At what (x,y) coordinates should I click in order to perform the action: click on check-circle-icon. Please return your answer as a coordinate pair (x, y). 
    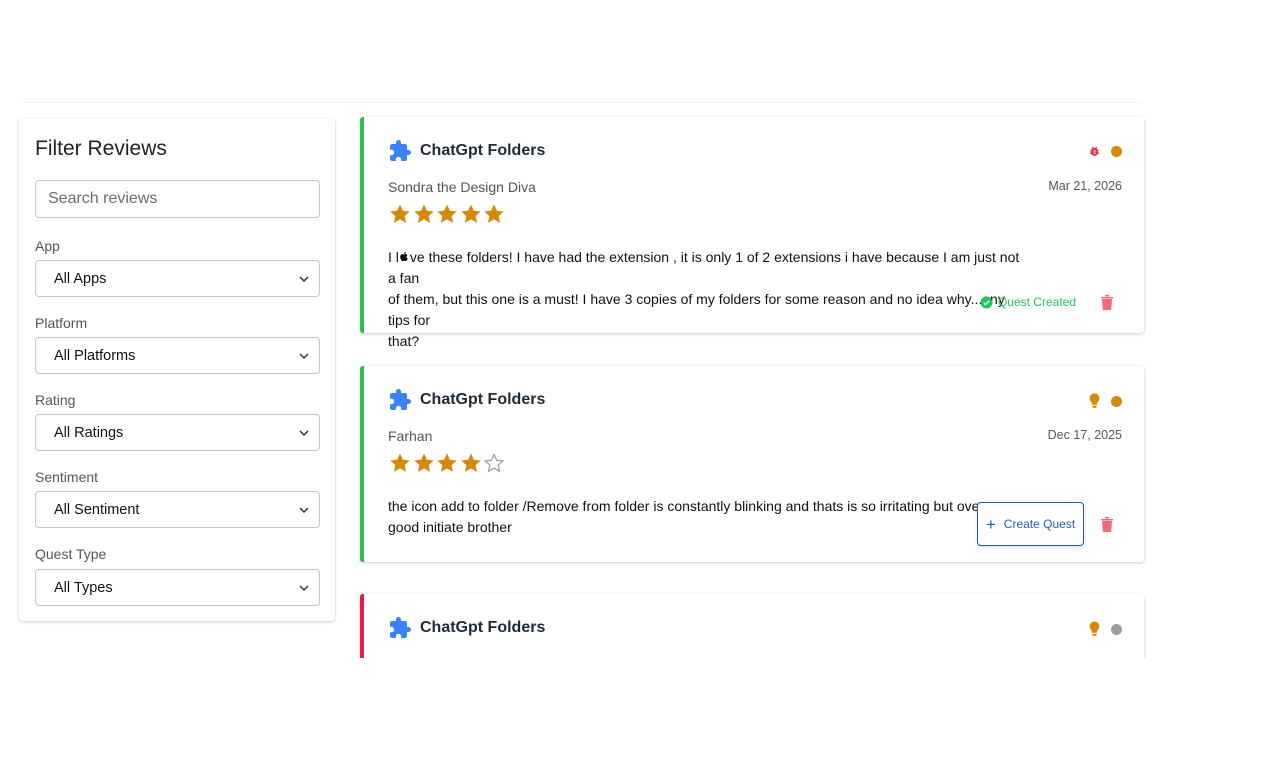
    Looking at the image, I should click on (986, 302).